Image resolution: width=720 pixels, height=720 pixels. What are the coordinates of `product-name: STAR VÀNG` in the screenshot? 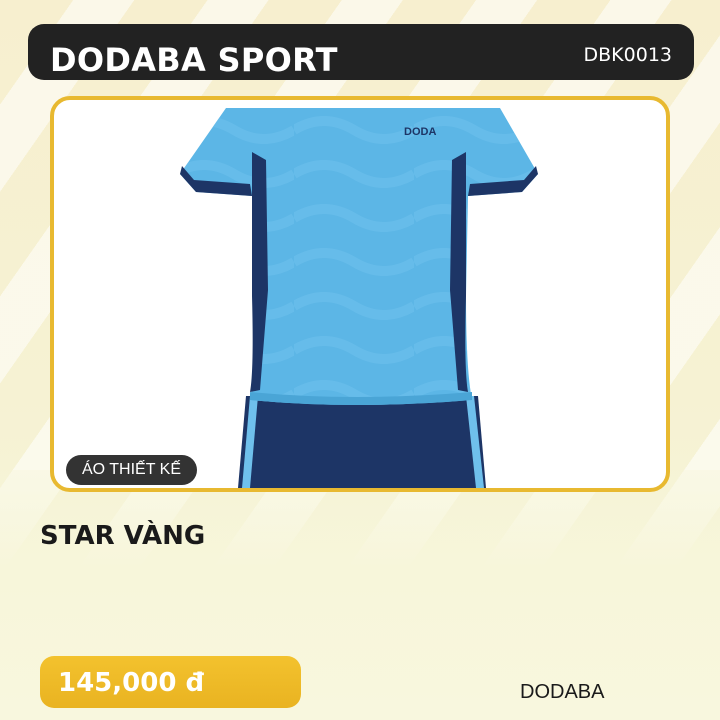 It's located at (122, 536).